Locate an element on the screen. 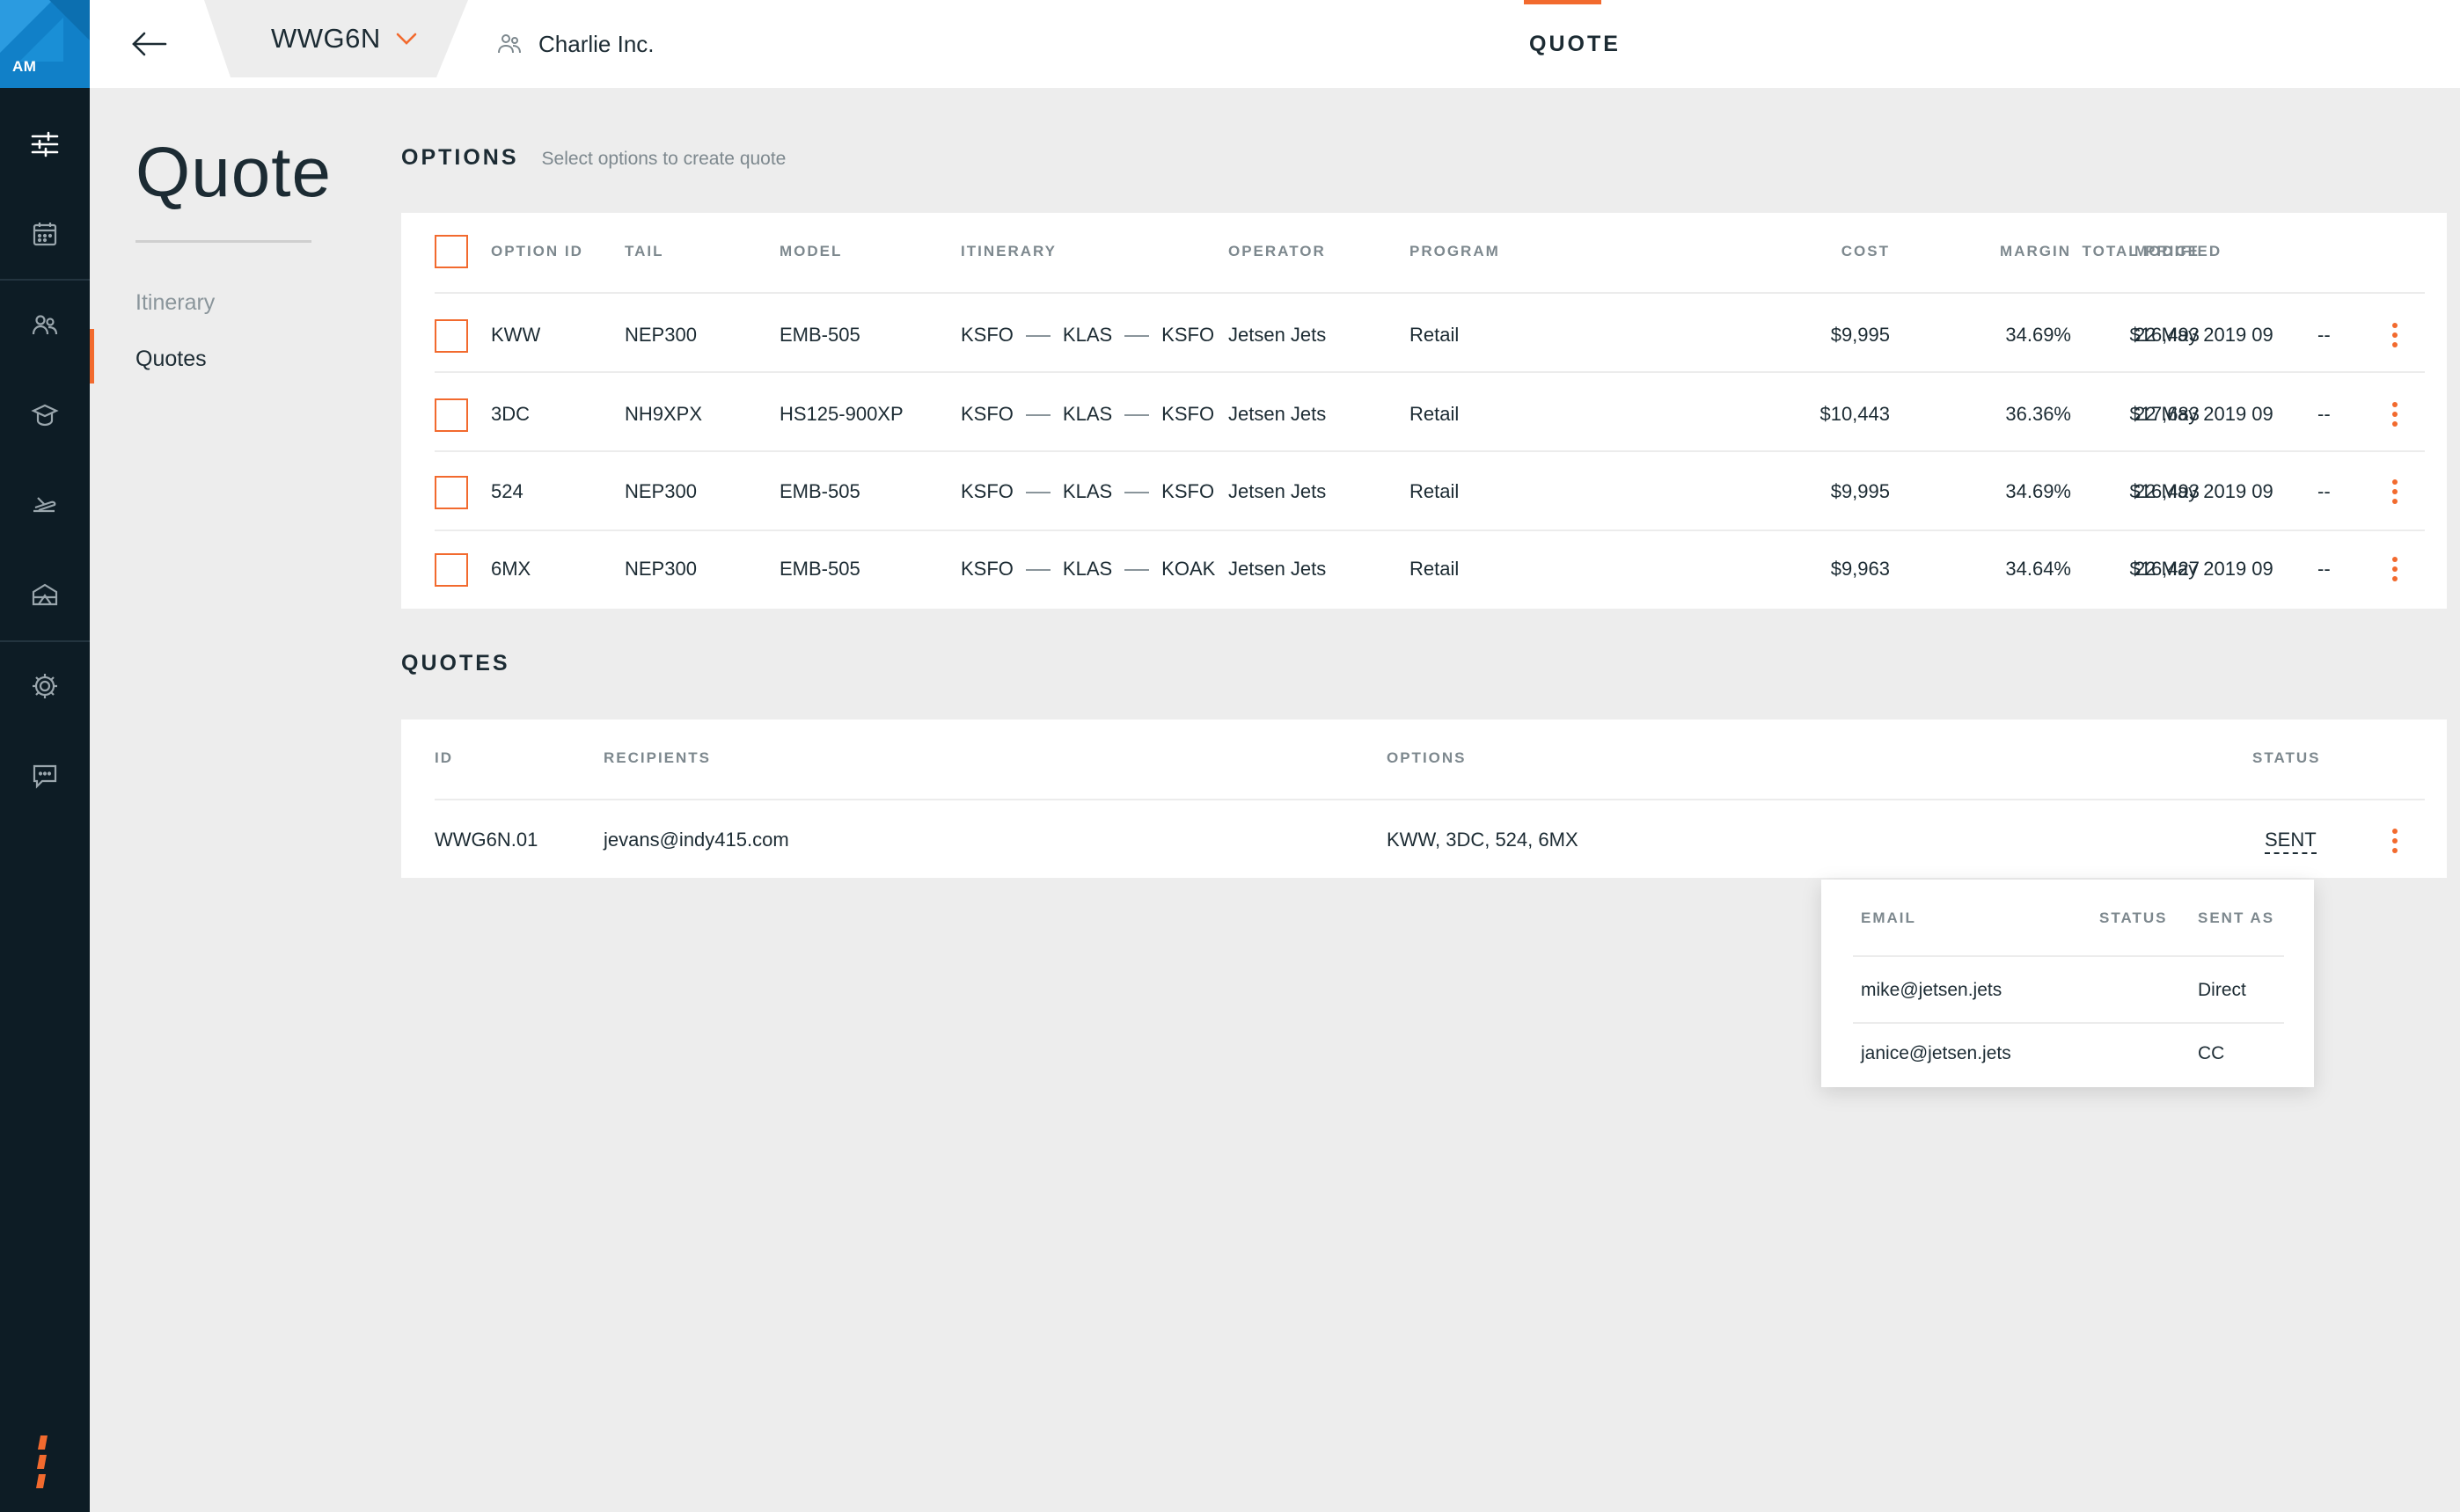 This screenshot has width=2460, height=1512. recipient-email: mike@jetsen.jets is located at coordinates (1931, 990).